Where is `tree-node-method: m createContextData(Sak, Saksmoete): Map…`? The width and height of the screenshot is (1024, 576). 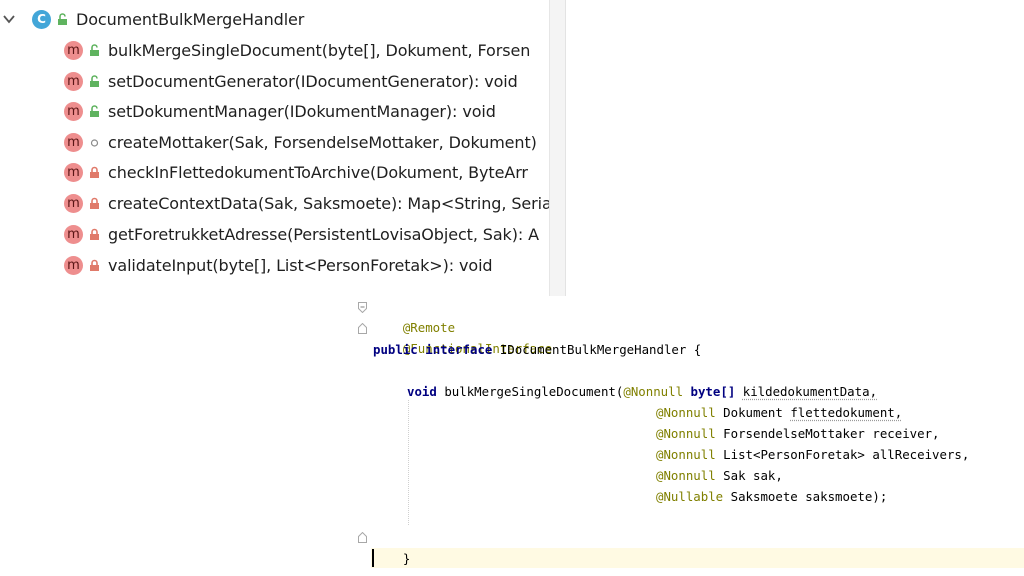
tree-node-method: m createContextData(Sak, Saksmoete): Map… is located at coordinates (308, 203).